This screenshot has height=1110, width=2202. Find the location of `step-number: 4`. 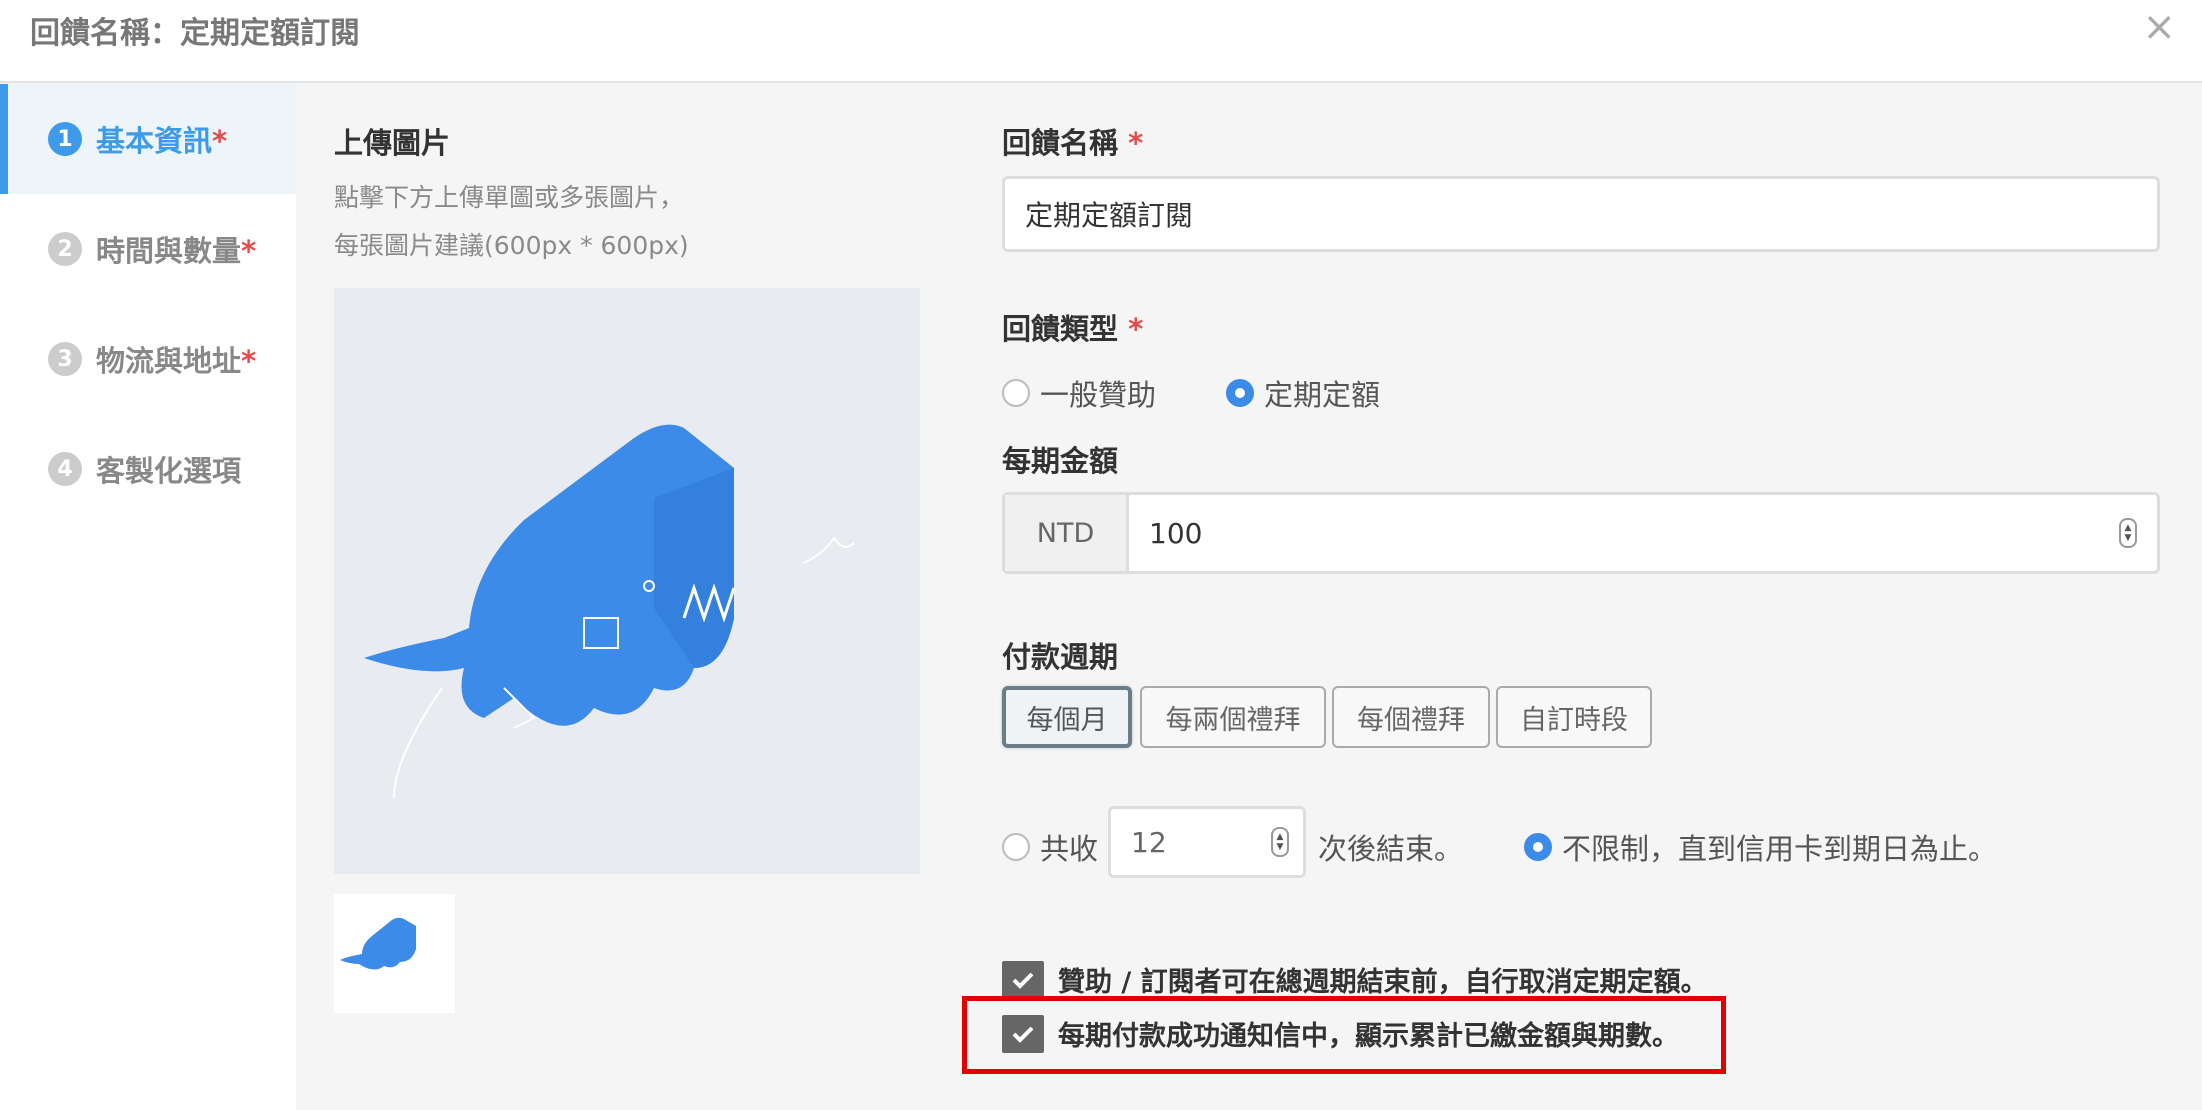

step-number: 4 is located at coordinates (65, 469).